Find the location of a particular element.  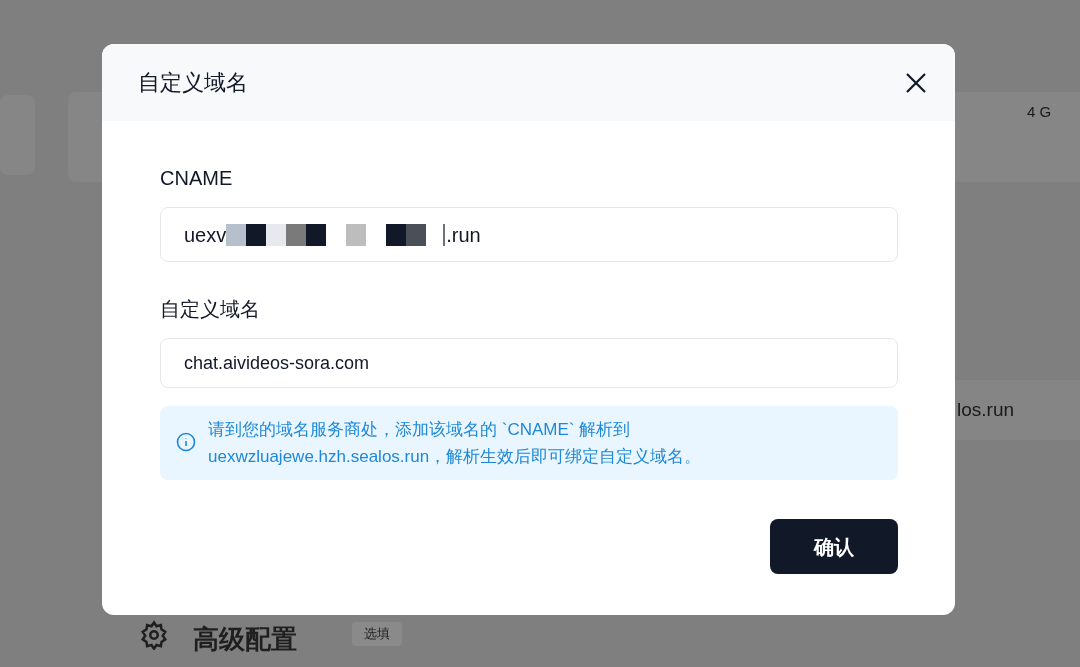

info-icon is located at coordinates (186, 442).